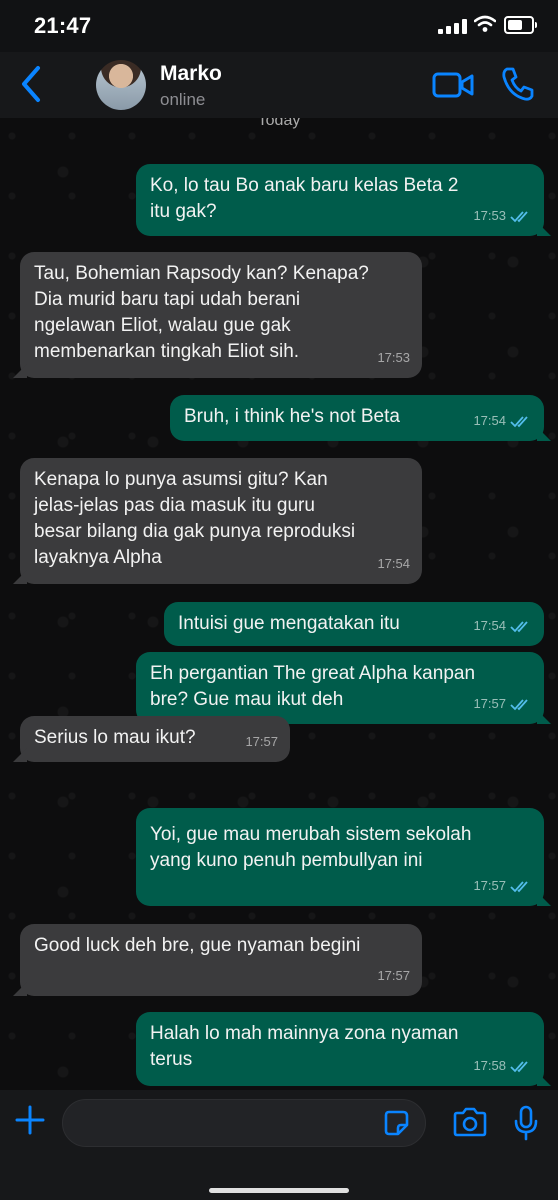 The width and height of the screenshot is (558, 1200). Describe the element at coordinates (526, 1123) in the screenshot. I see `microphone-icon` at that location.